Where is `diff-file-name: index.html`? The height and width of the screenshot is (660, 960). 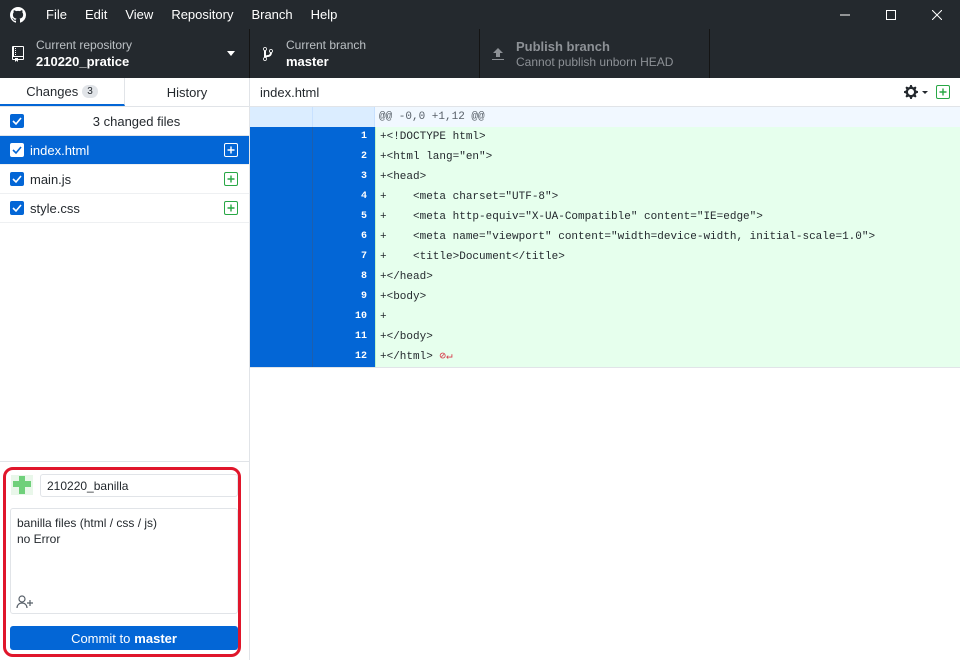 diff-file-name: index.html is located at coordinates (290, 92).